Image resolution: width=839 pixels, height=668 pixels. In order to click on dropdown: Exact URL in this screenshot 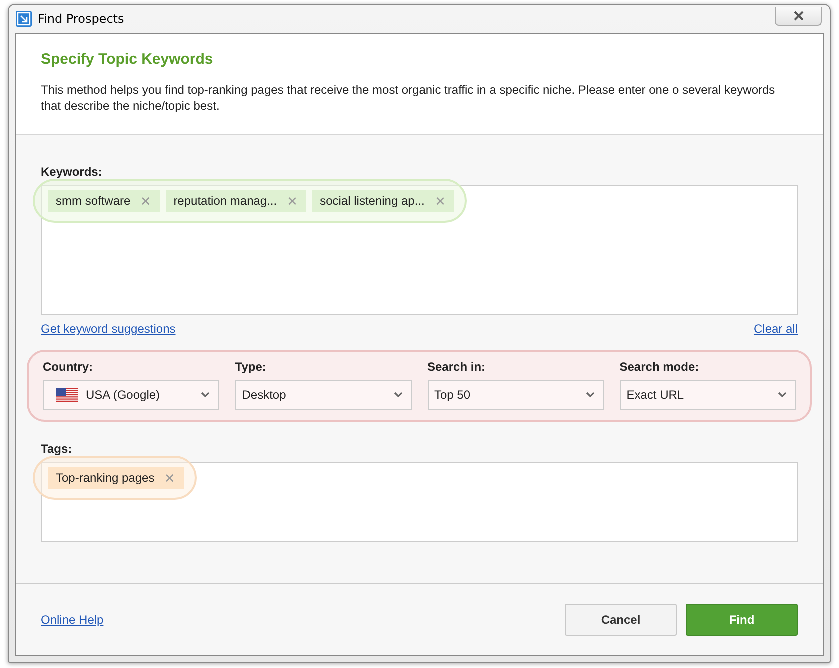, I will do `click(708, 395)`.